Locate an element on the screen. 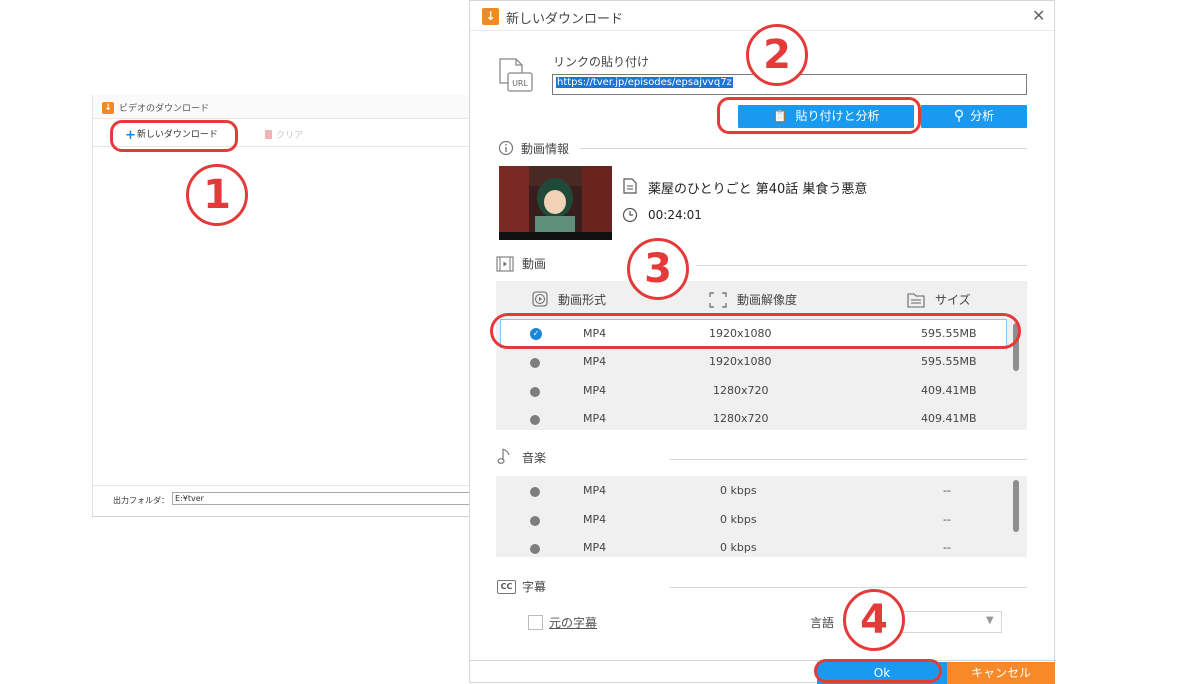 This screenshot has height=684, width=1200. url-value: https://tver.jp/episodes/epsajvvq7z is located at coordinates (644, 82).